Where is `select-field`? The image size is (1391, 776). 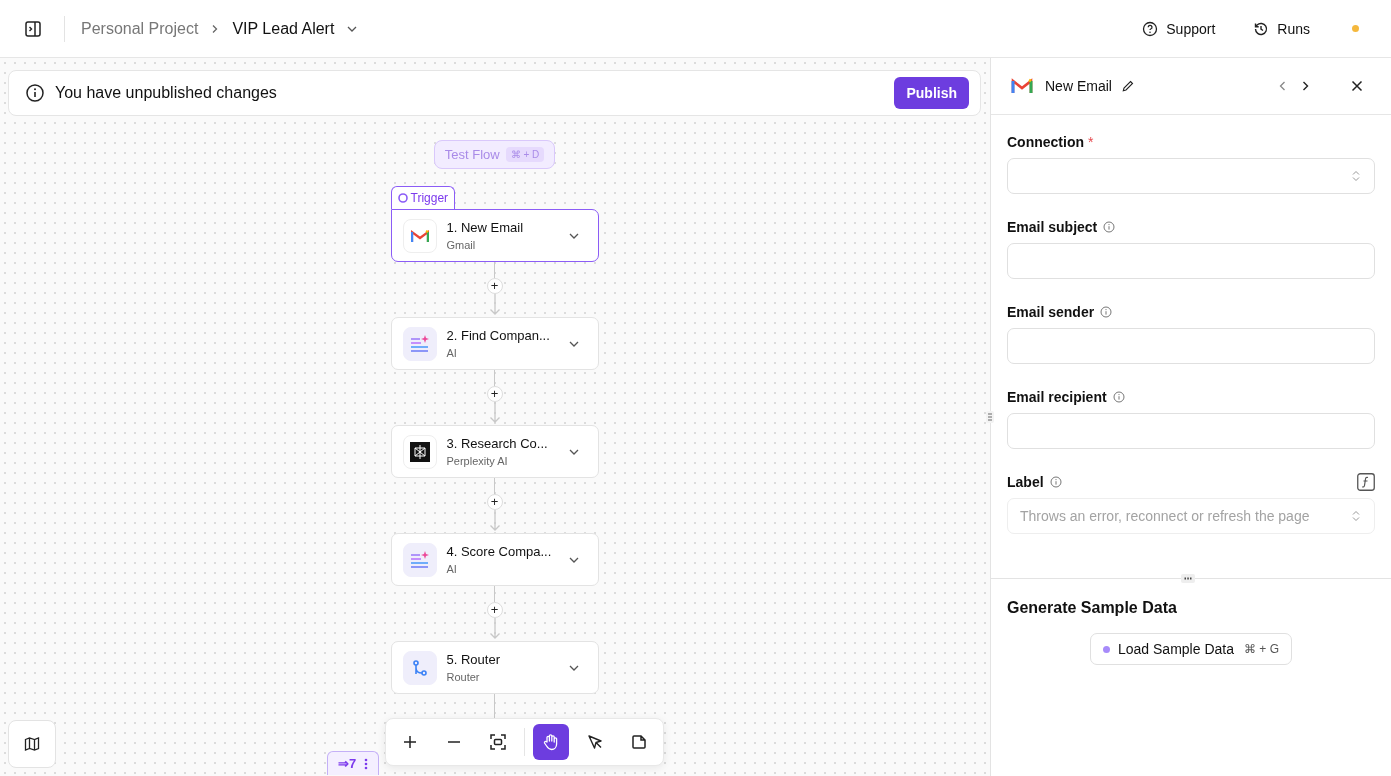
select-field is located at coordinates (1191, 176).